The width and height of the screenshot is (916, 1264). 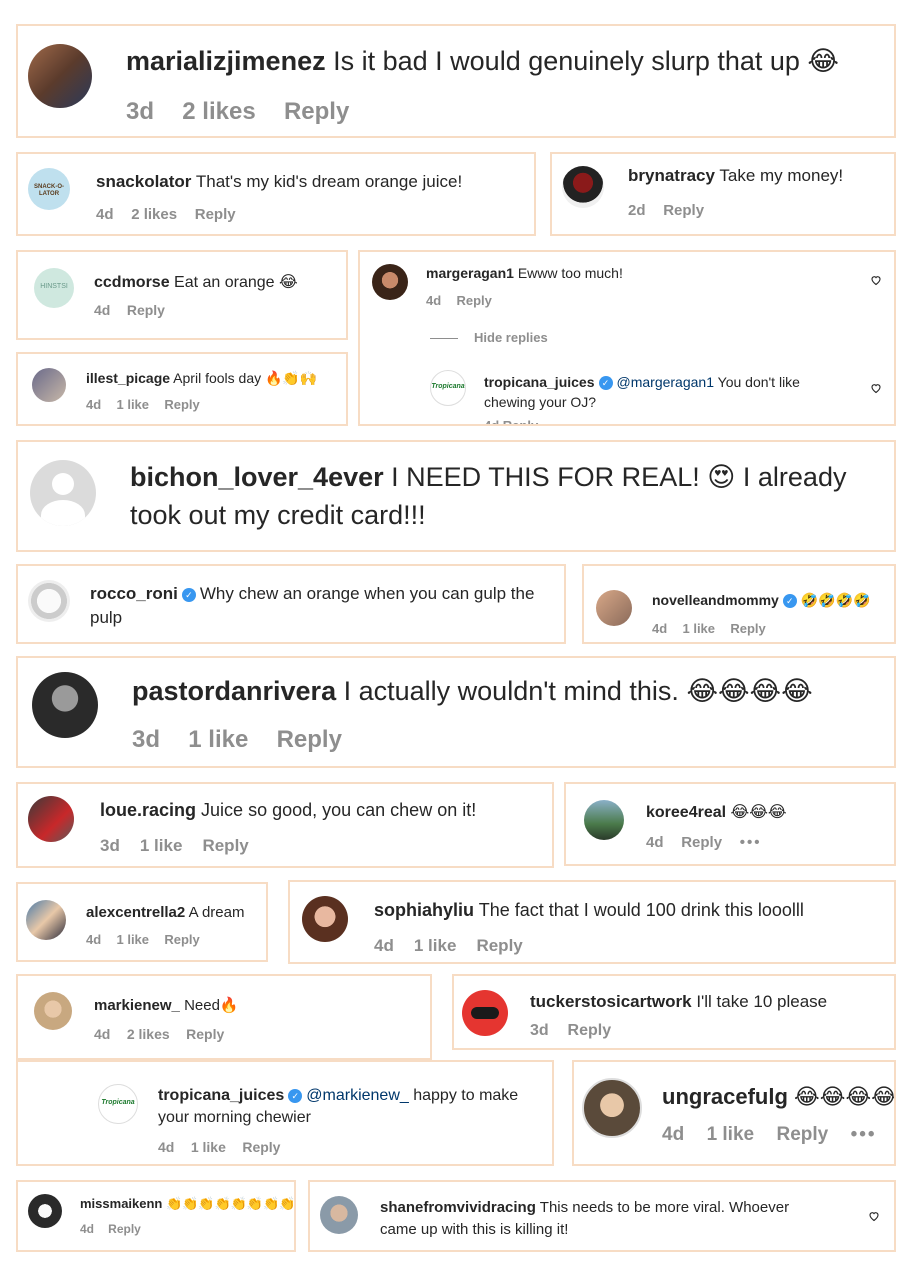 What do you see at coordinates (135, 912) in the screenshot?
I see `comment-username: alexcentrella2` at bounding box center [135, 912].